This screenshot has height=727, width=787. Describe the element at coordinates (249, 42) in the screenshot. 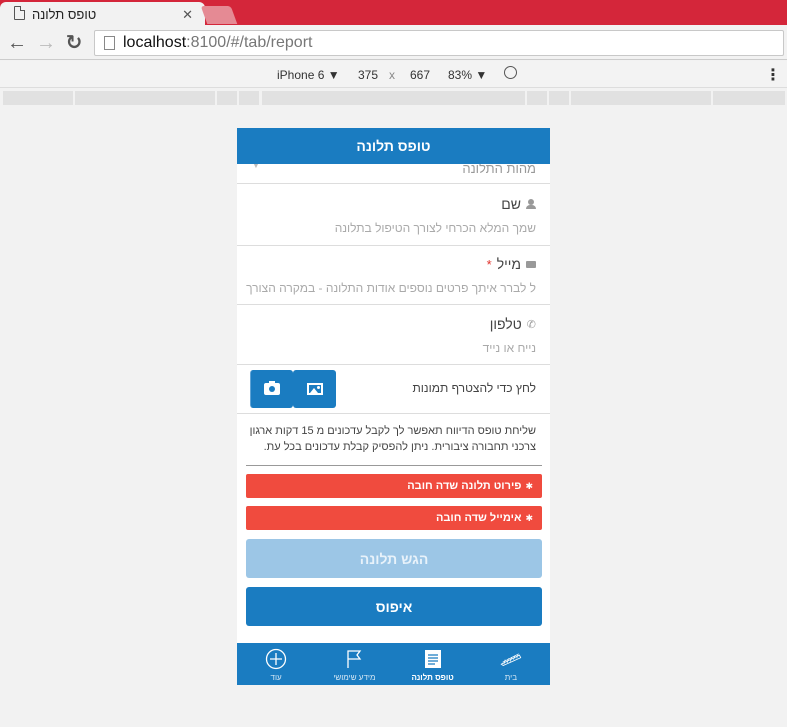

I see `url-path: :8100/#/tab/report` at that location.